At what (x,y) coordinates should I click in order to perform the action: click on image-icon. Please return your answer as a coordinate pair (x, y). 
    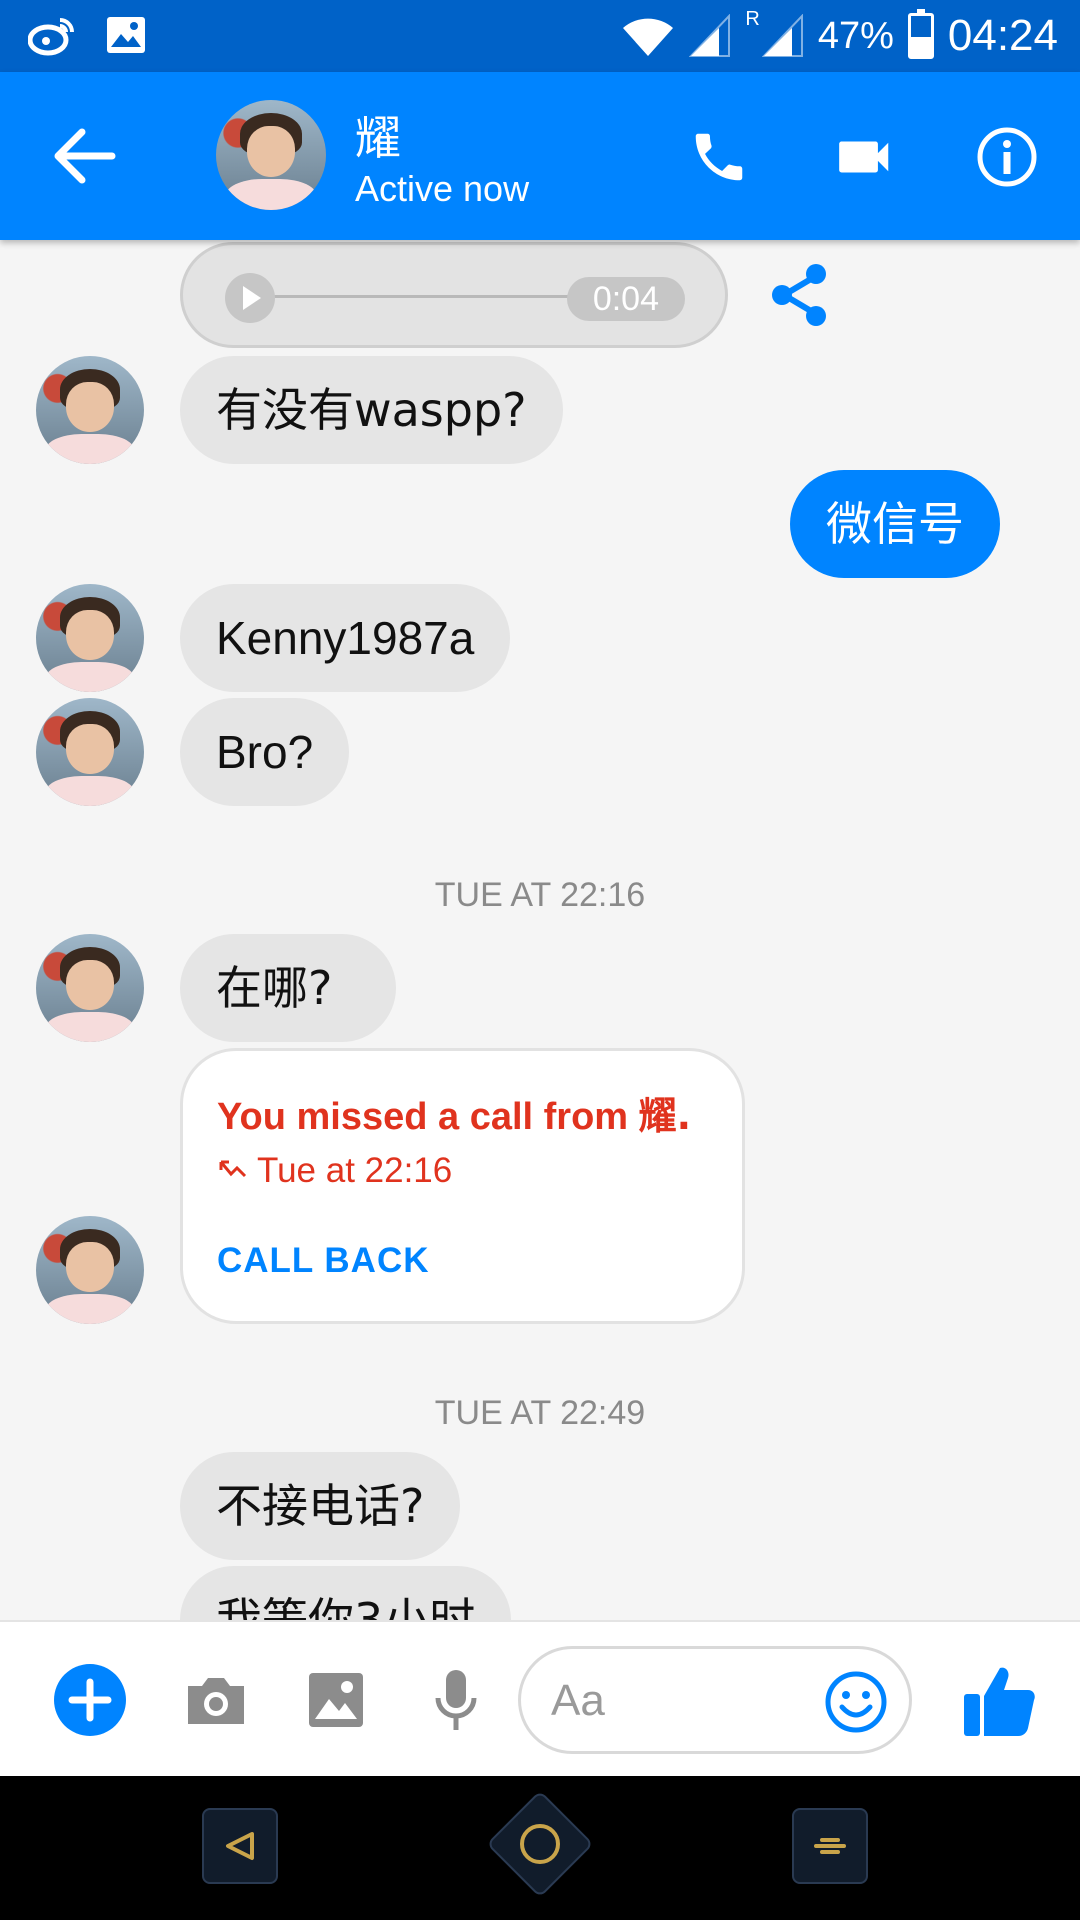
    Looking at the image, I should click on (336, 1700).